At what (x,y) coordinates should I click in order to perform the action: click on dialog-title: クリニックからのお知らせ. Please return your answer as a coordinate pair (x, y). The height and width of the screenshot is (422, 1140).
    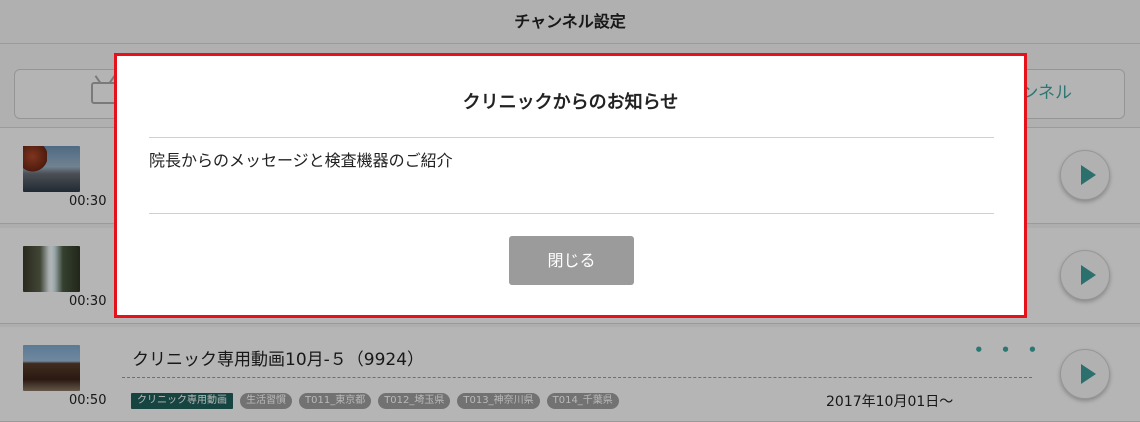
    Looking at the image, I should click on (570, 102).